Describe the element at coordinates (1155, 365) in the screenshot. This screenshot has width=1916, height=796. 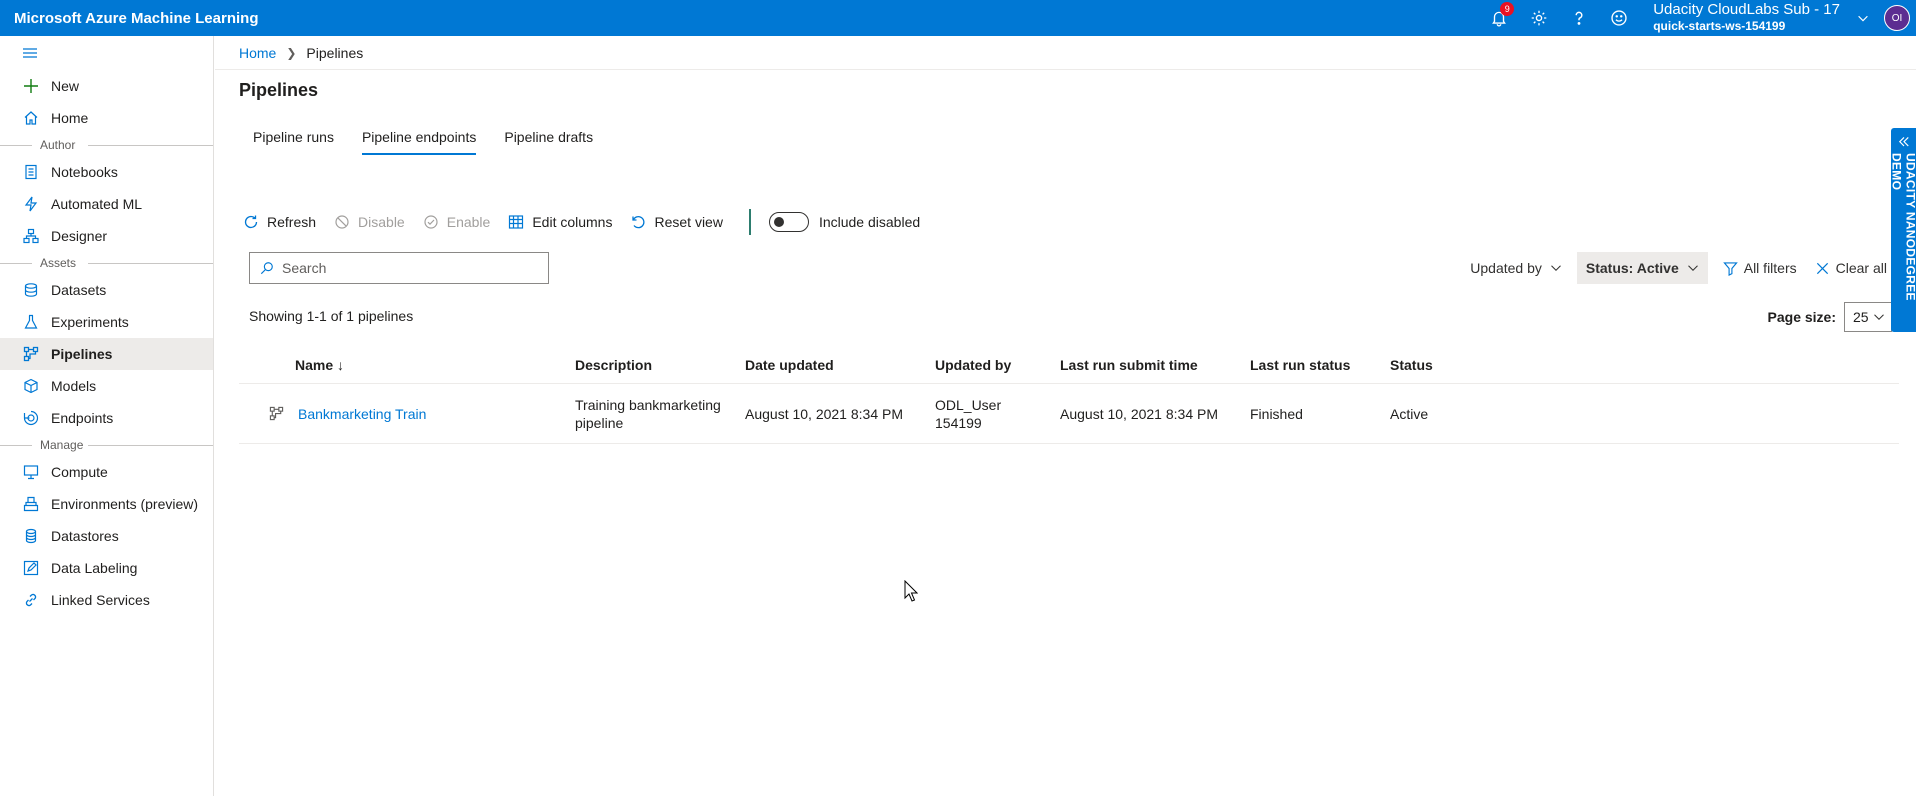
I see `header-last-run-submit-time: Last run submit time` at that location.